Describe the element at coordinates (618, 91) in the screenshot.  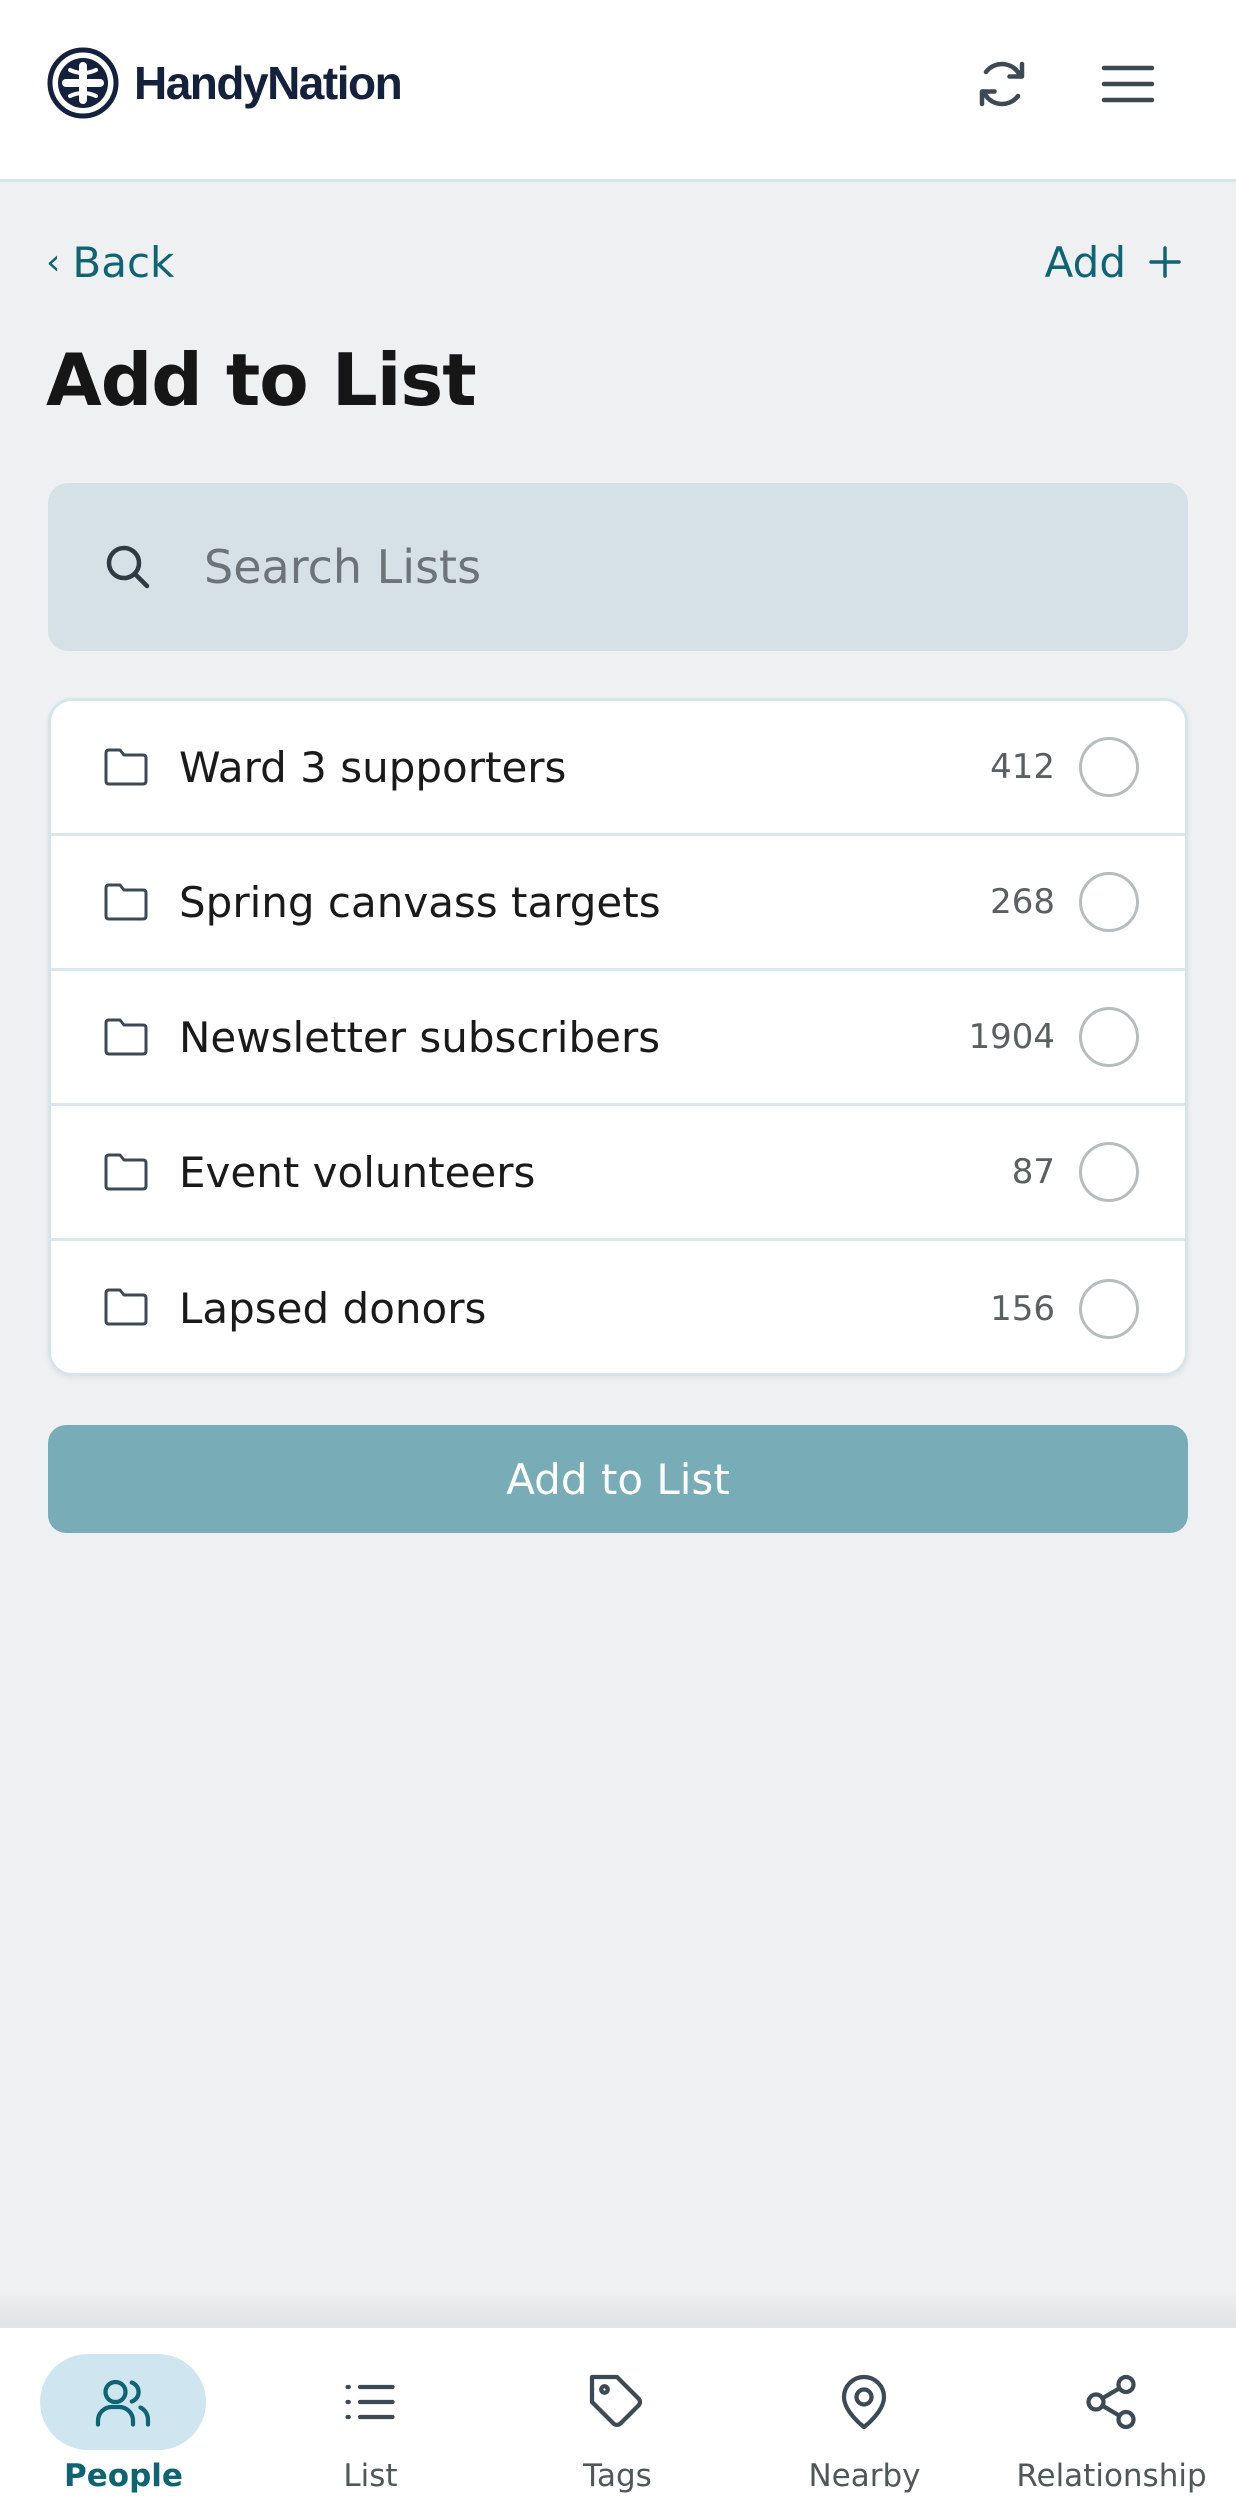
I see `app-header: HandyNation` at that location.